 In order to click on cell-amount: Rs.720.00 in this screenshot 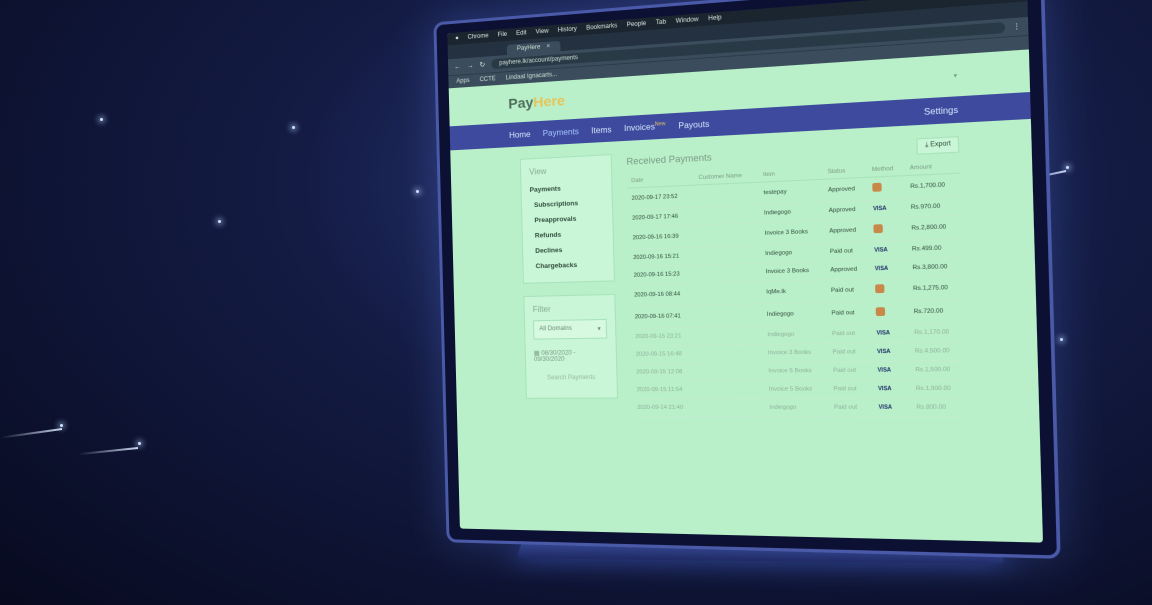, I will do `click(936, 311)`.